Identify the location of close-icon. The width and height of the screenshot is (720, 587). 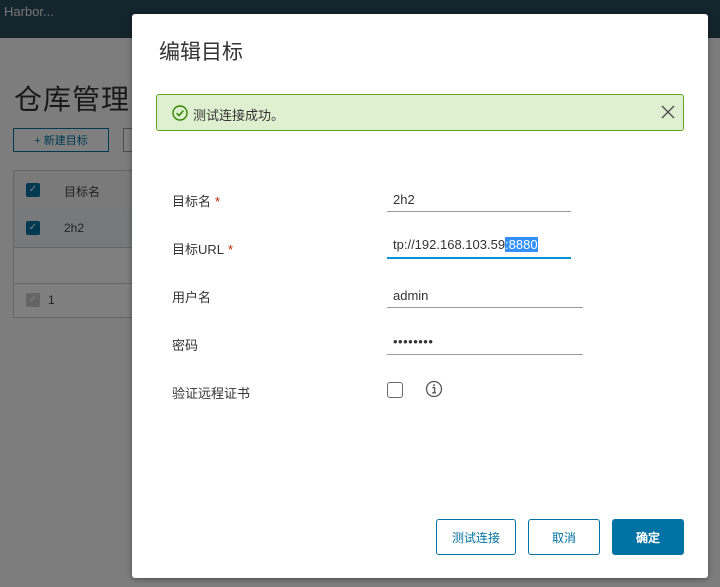
(668, 112).